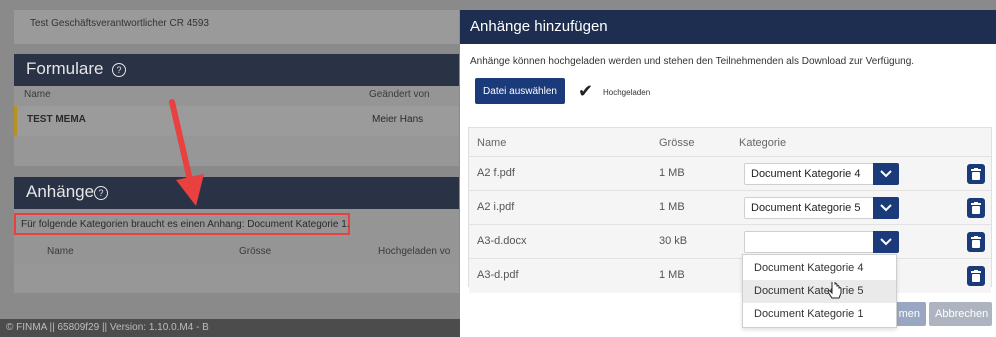  What do you see at coordinates (730, 275) in the screenshot?
I see `table-row: A3-d.pdf 1 MB` at bounding box center [730, 275].